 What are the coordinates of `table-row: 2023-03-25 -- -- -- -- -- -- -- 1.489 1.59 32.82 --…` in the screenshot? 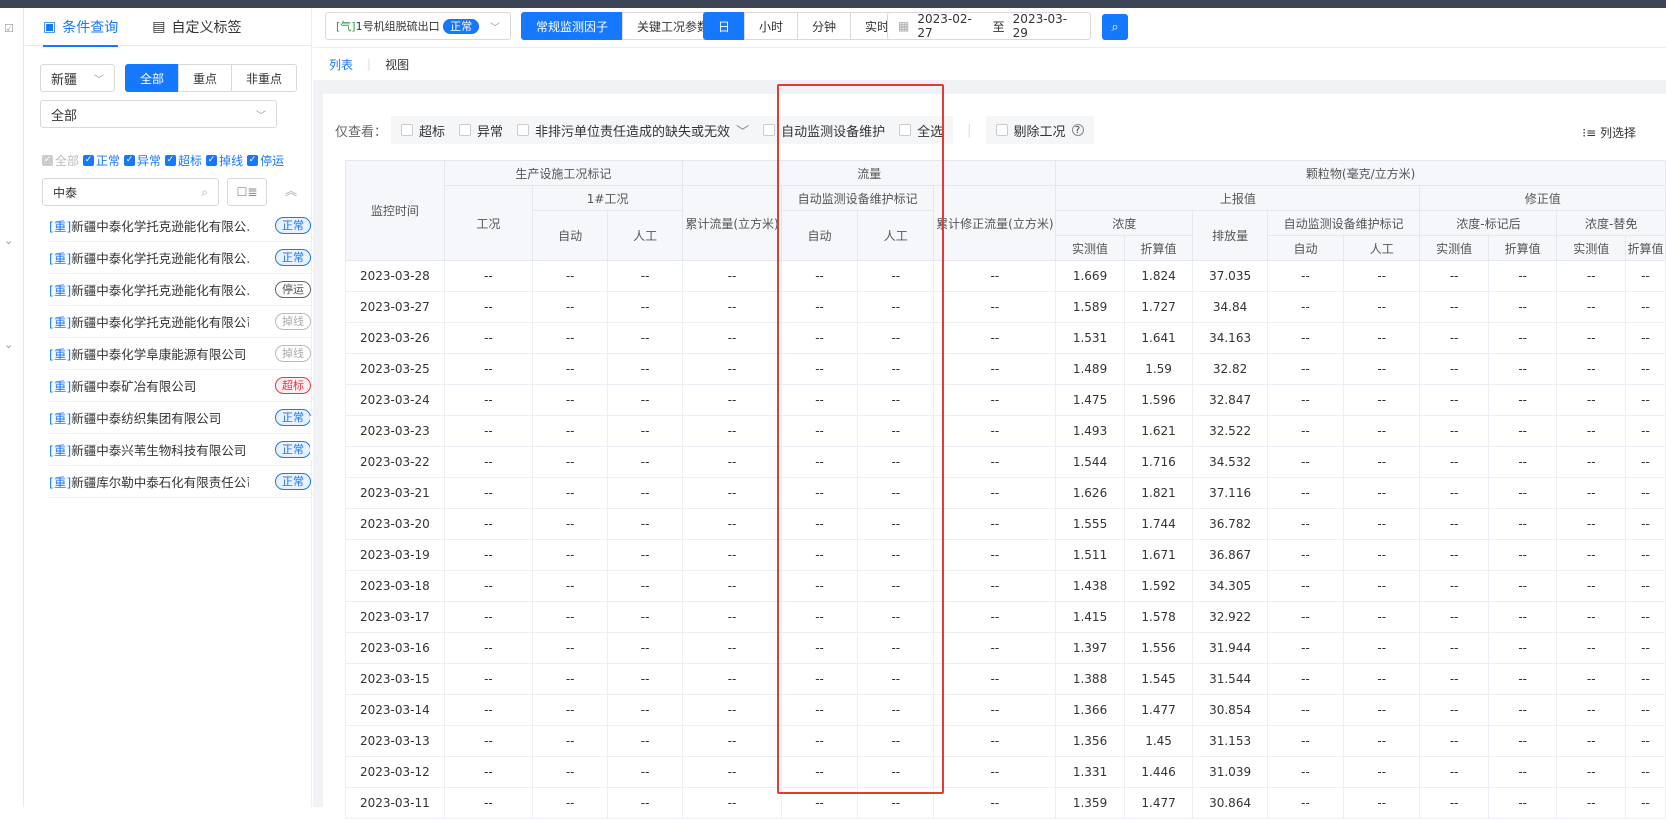 It's located at (1005, 369).